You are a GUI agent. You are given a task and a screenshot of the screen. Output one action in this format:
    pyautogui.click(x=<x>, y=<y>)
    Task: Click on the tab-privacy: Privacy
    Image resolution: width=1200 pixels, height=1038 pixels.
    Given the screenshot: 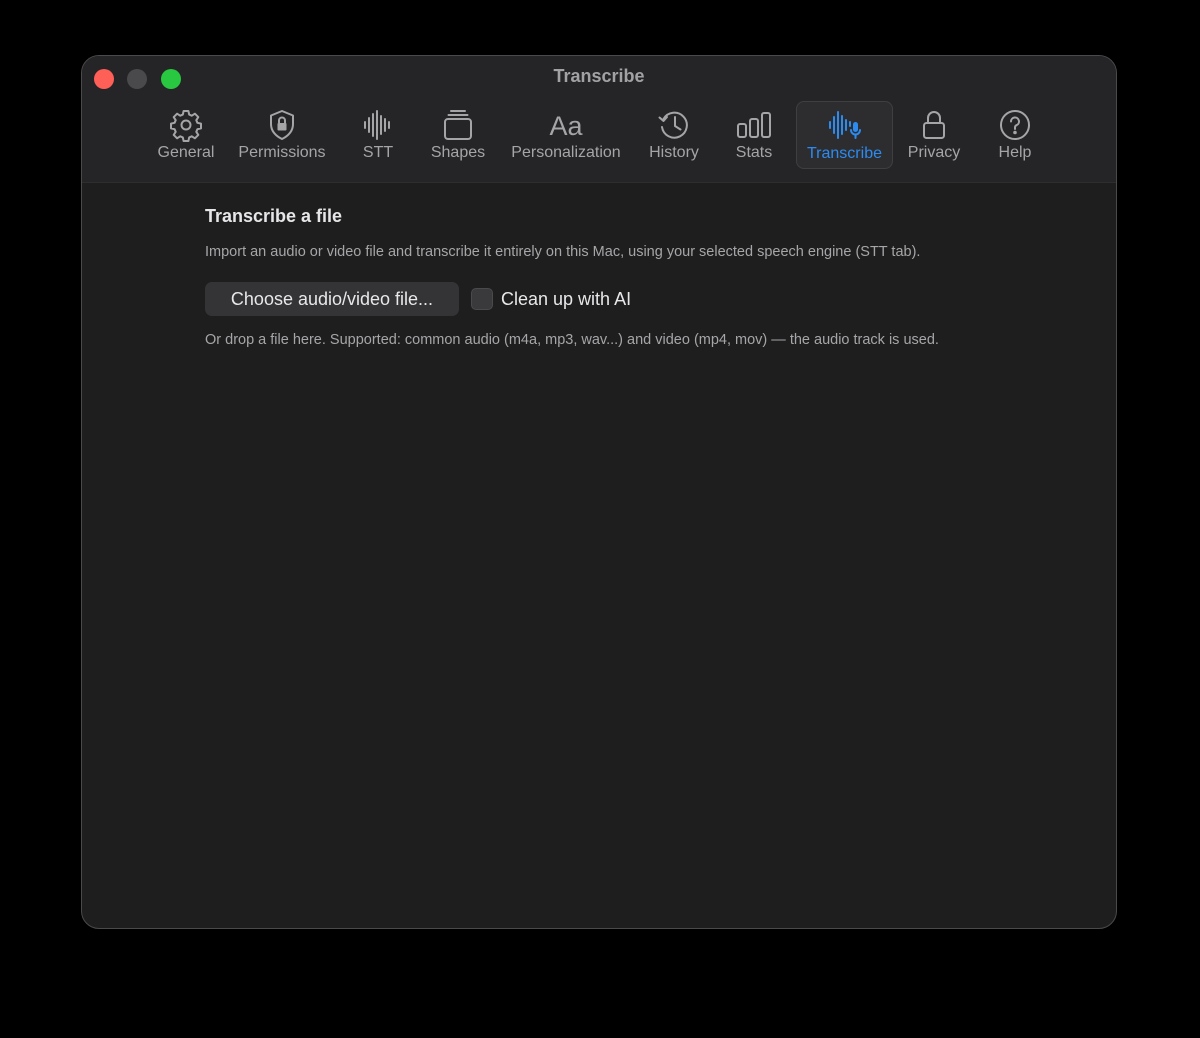 What is the action you would take?
    pyautogui.click(x=934, y=135)
    